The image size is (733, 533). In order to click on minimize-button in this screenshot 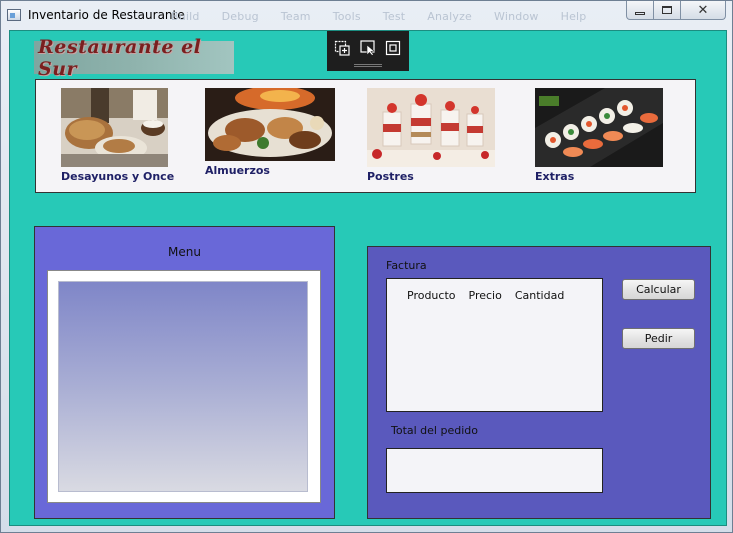, I will do `click(640, 10)`.